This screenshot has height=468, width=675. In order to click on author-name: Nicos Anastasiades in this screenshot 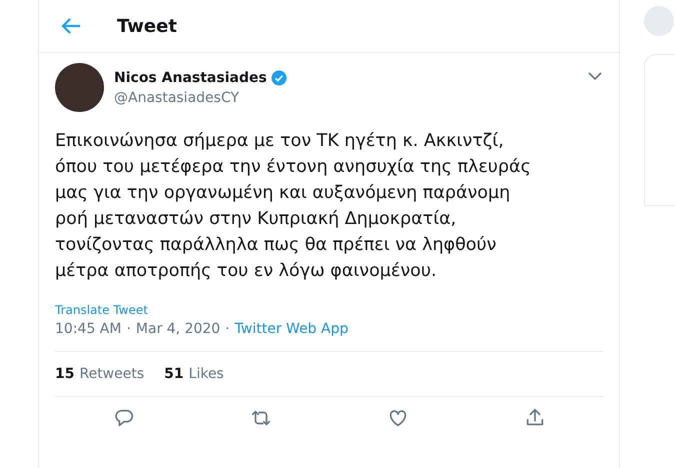, I will do `click(190, 78)`.